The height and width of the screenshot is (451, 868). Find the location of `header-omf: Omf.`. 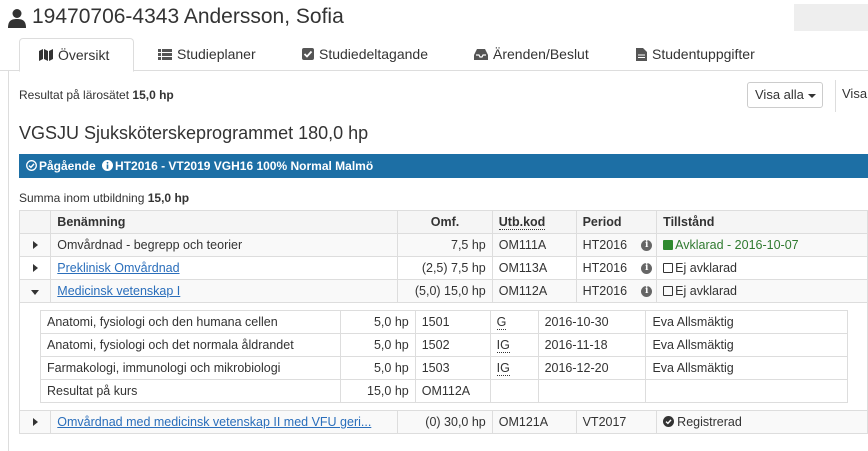

header-omf: Omf. is located at coordinates (445, 222).